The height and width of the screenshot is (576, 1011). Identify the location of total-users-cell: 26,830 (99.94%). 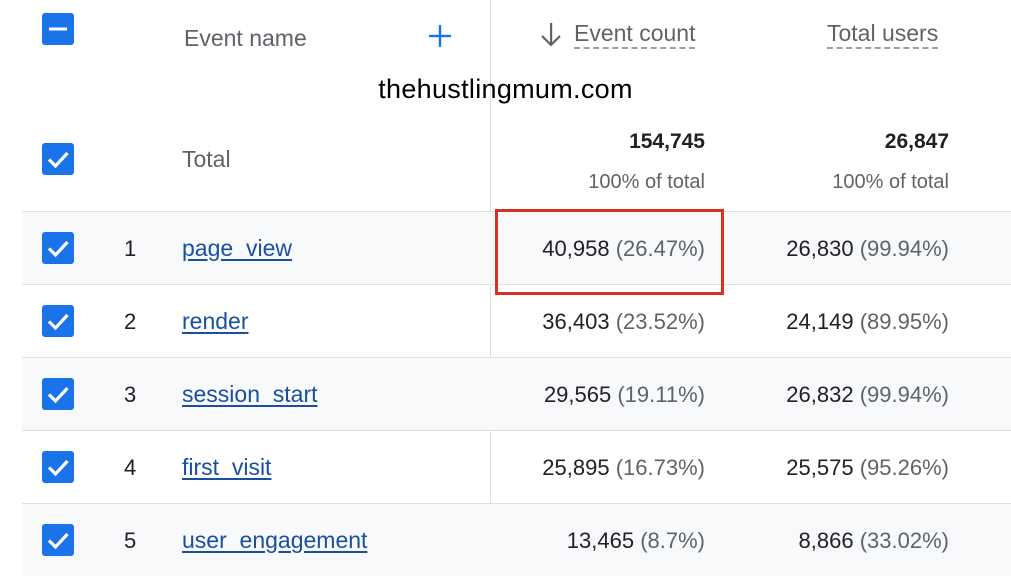
(867, 249).